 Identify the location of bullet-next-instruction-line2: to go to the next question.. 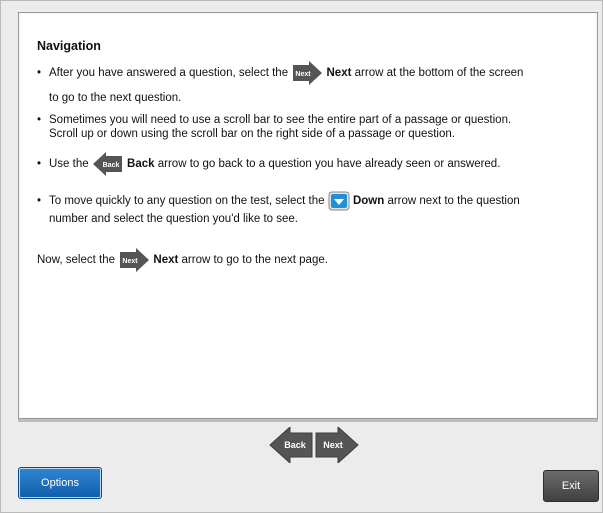
(115, 98).